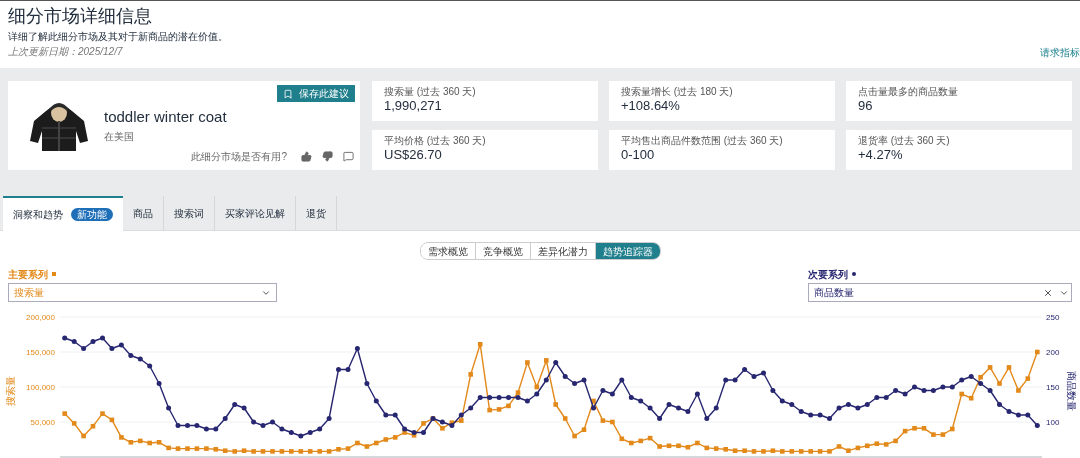  Describe the element at coordinates (28, 274) in the screenshot. I see `series-label: 主要系列` at that location.